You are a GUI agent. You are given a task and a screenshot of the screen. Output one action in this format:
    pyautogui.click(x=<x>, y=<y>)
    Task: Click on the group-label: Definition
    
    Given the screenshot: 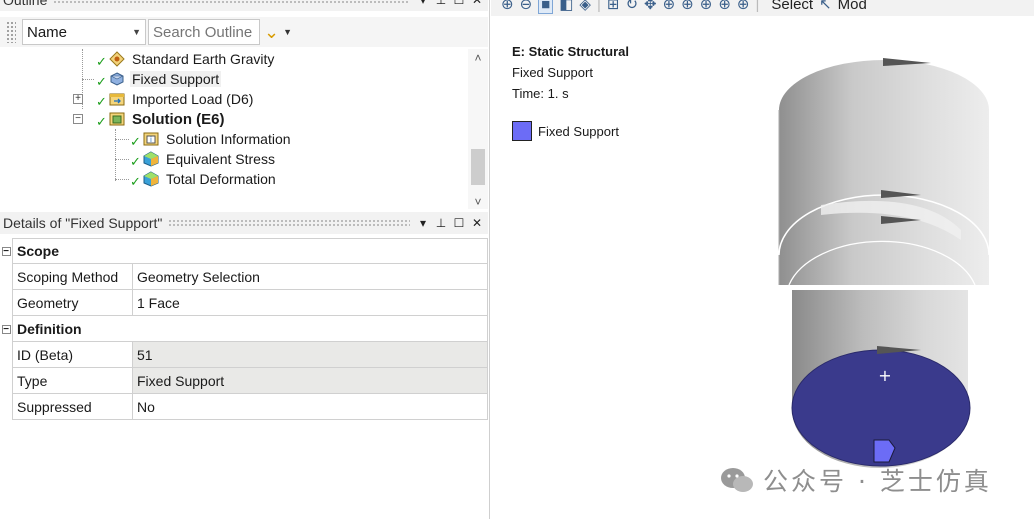 What is the action you would take?
    pyautogui.click(x=250, y=329)
    